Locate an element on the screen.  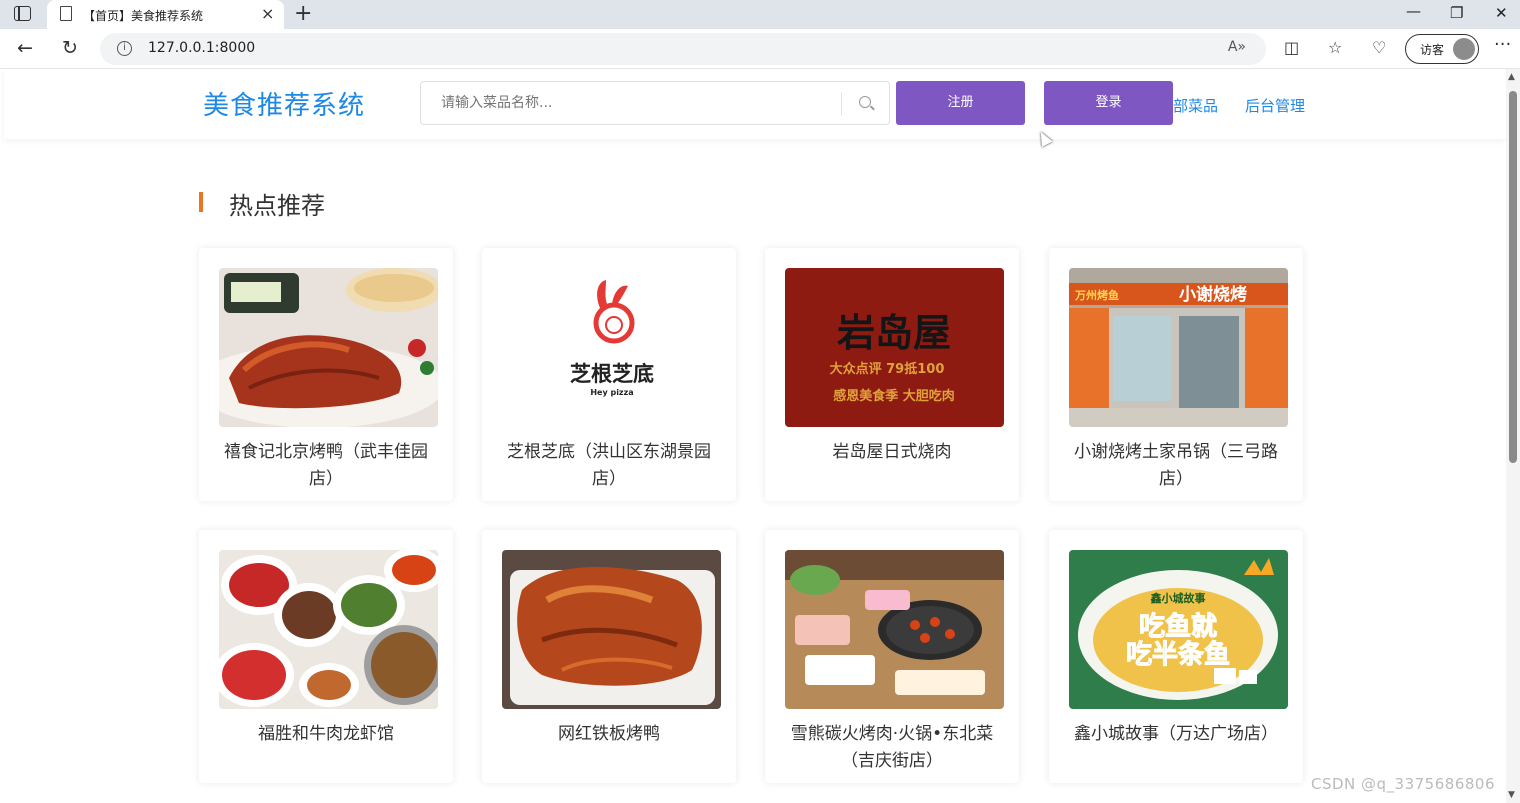
page-icon is located at coordinates (66, 13).